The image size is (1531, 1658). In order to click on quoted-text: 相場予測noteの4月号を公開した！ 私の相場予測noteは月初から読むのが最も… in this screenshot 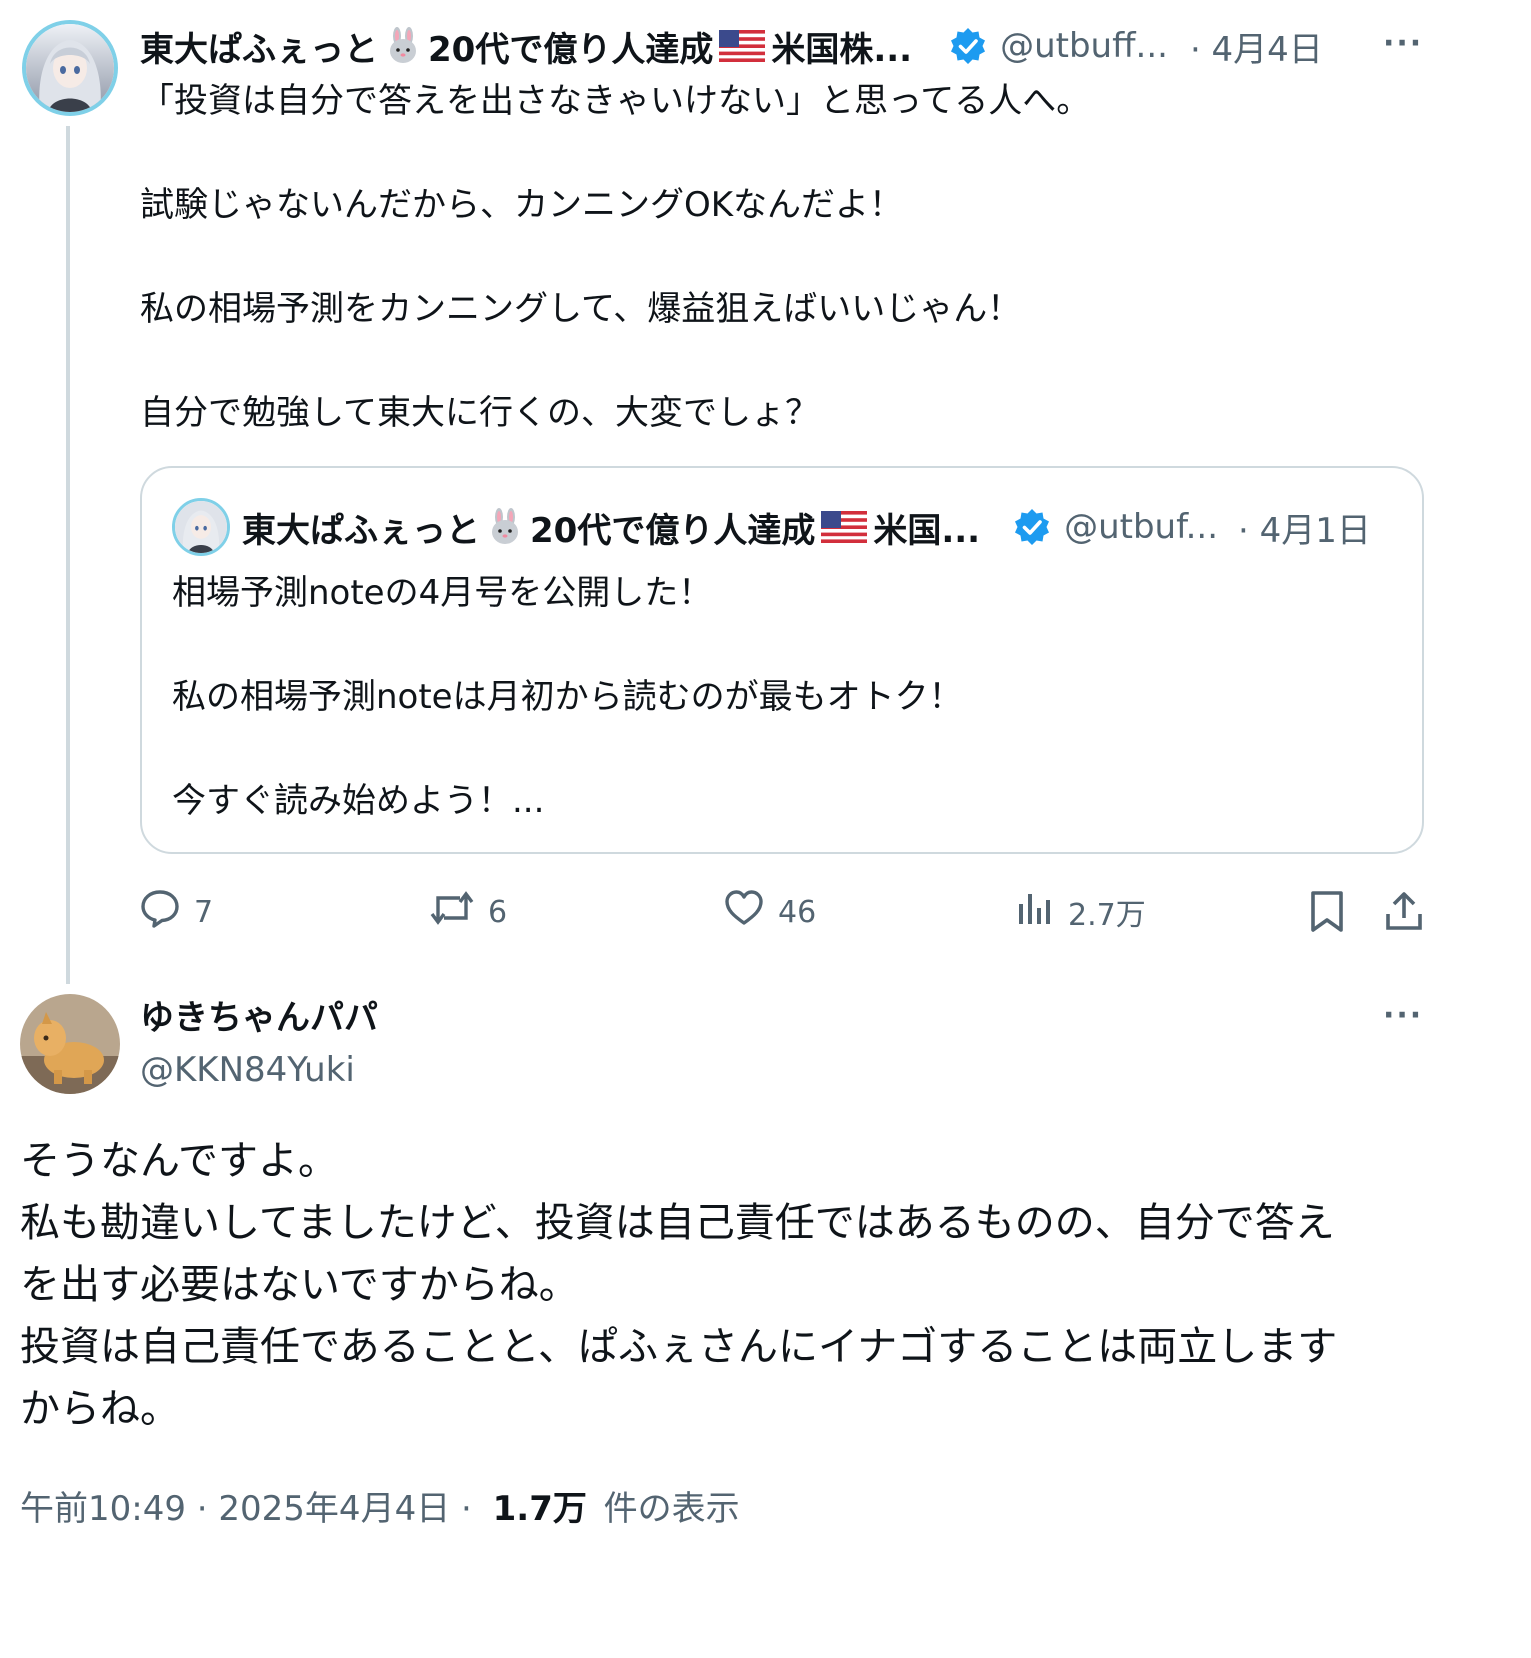, I will do `click(782, 697)`.